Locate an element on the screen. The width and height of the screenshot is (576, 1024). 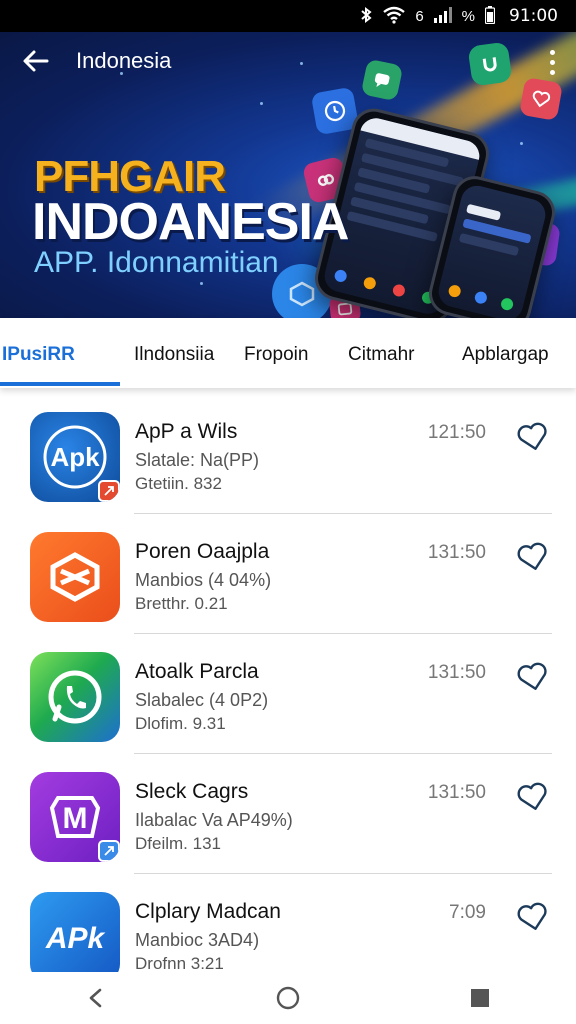
app-status: Slabalec (4 0P2) is located at coordinates (202, 700).